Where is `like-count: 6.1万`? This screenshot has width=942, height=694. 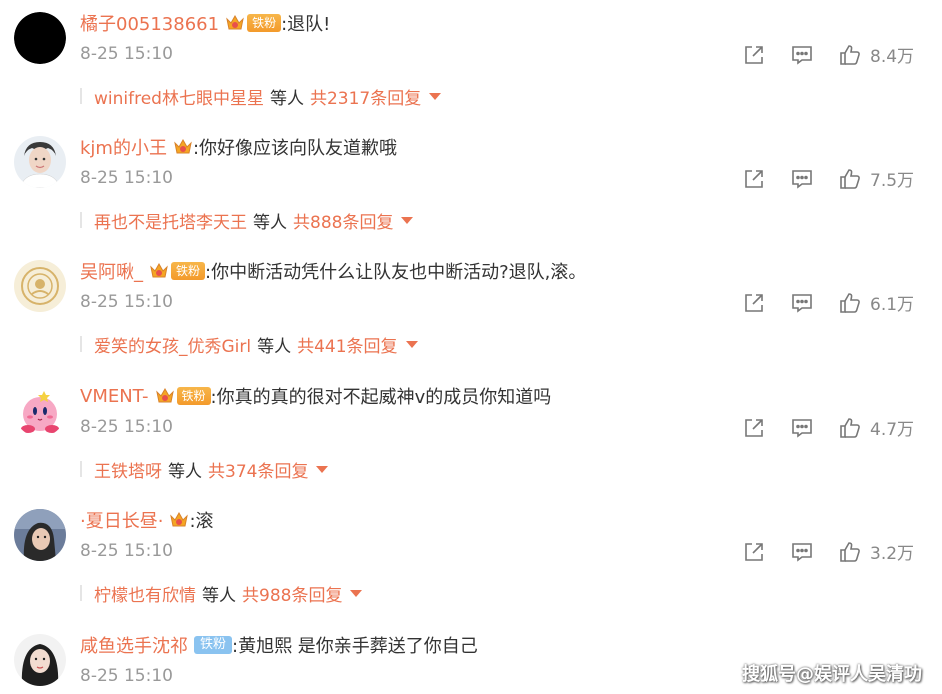
like-count: 6.1万 is located at coordinates (892, 305).